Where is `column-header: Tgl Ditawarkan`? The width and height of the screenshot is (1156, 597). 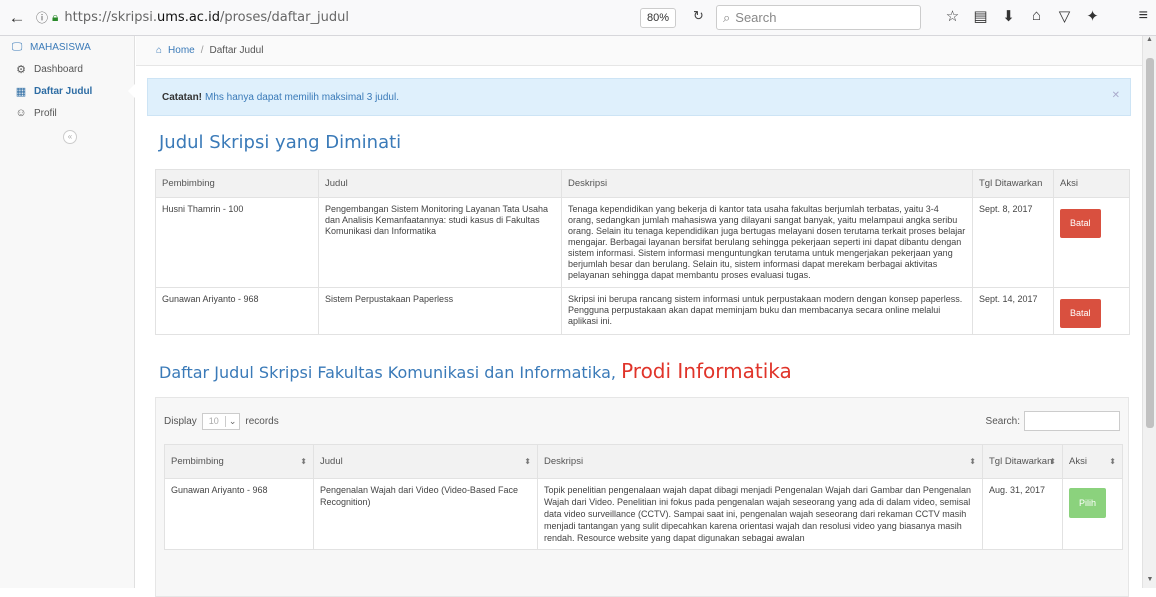
column-header: Tgl Ditawarkan is located at coordinates (1013, 184).